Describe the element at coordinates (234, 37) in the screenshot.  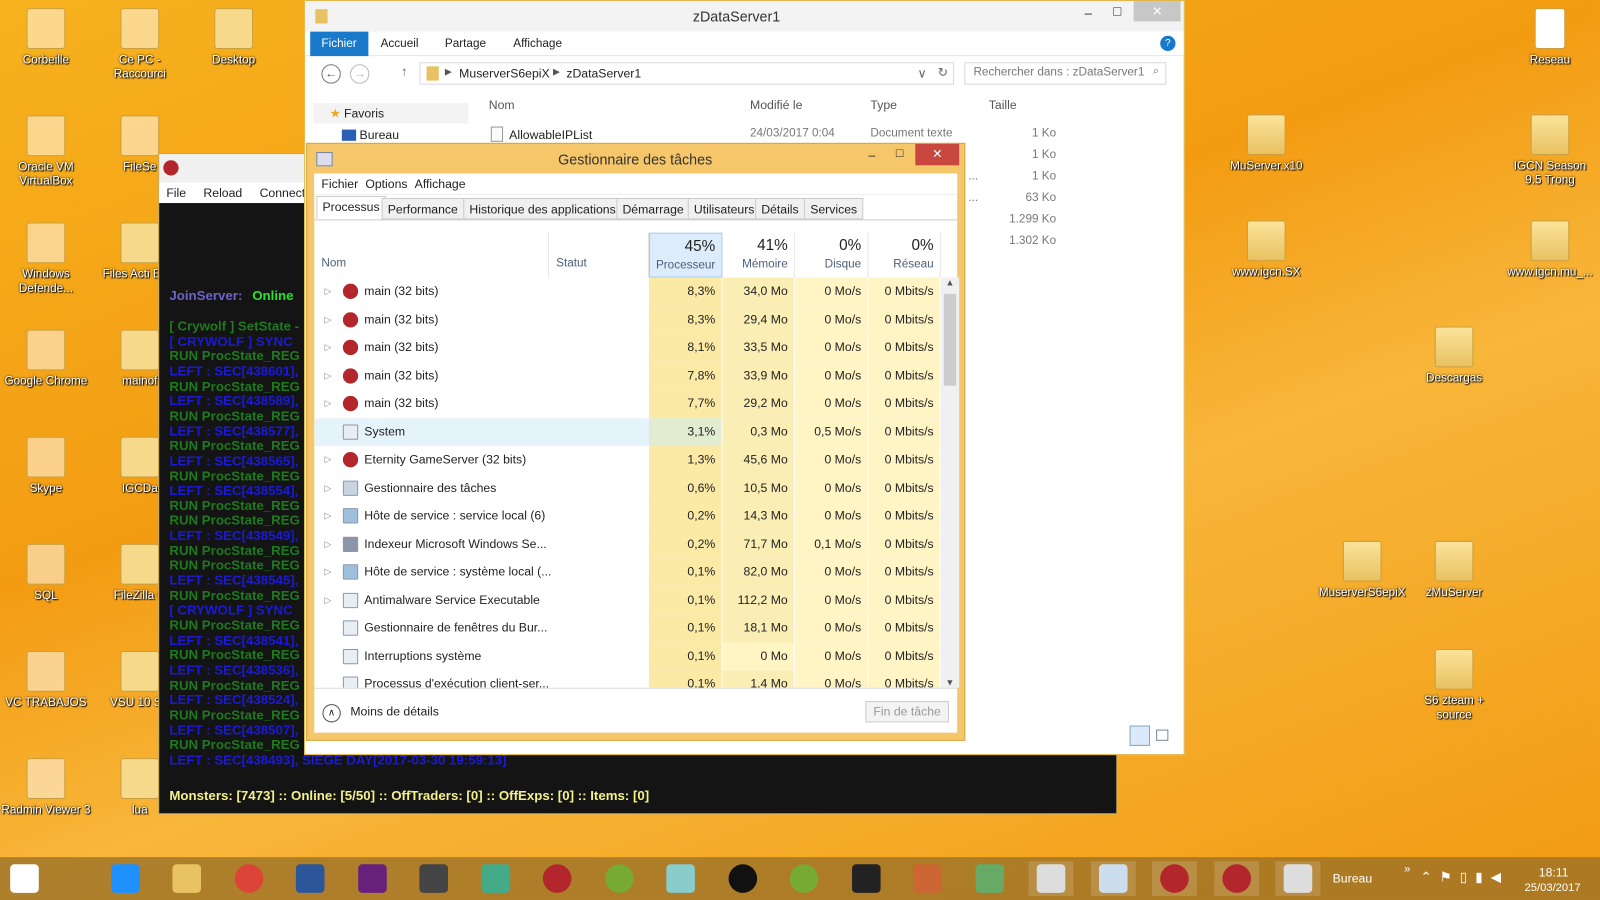
I see `desktop-icon: Desktop` at that location.